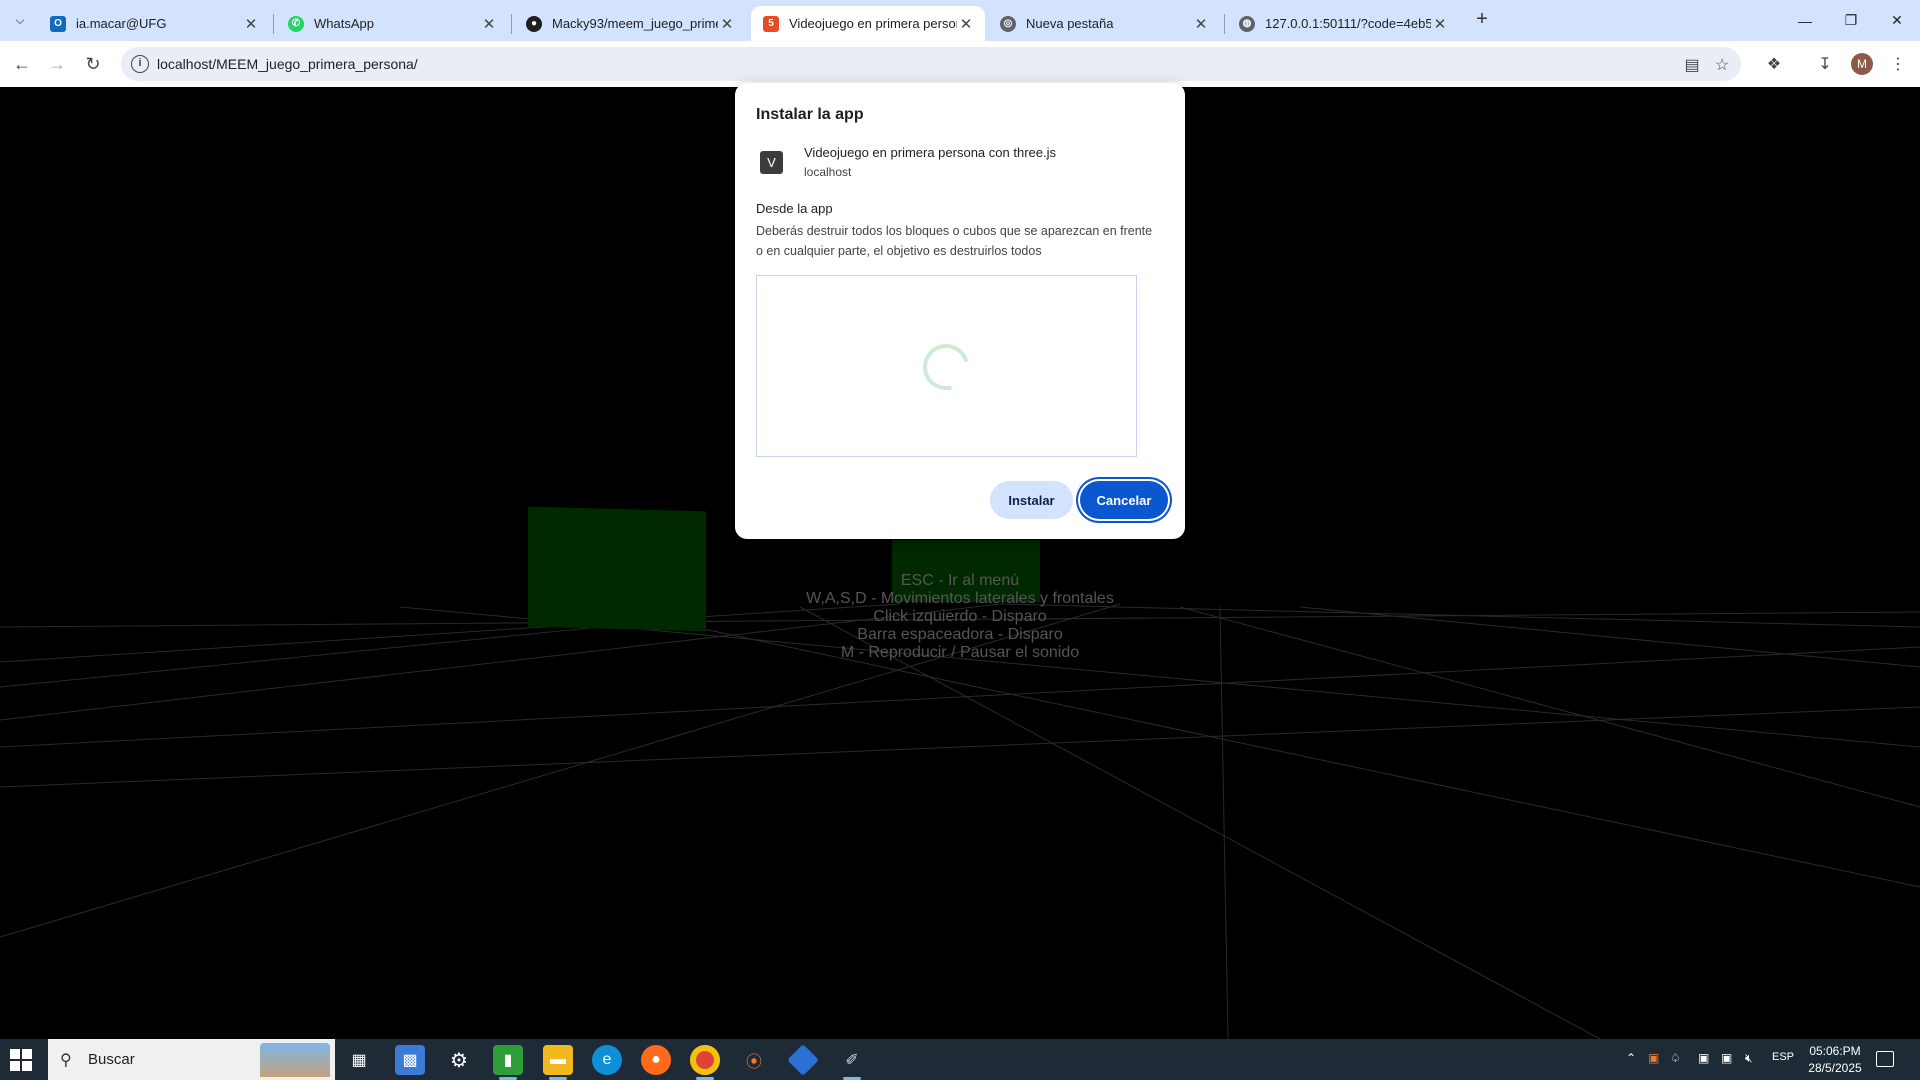 The width and height of the screenshot is (1920, 1080). What do you see at coordinates (1885, 1059) in the screenshot?
I see `notifications-icon` at bounding box center [1885, 1059].